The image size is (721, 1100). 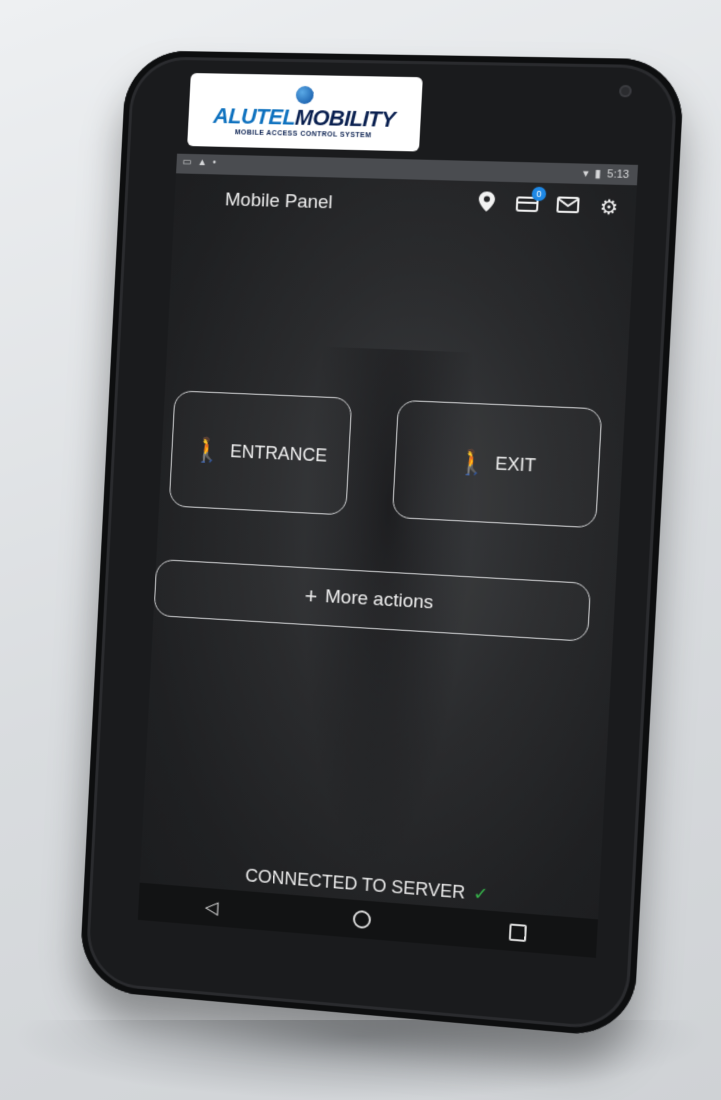 What do you see at coordinates (618, 174) in the screenshot?
I see `status-time: 5:13` at bounding box center [618, 174].